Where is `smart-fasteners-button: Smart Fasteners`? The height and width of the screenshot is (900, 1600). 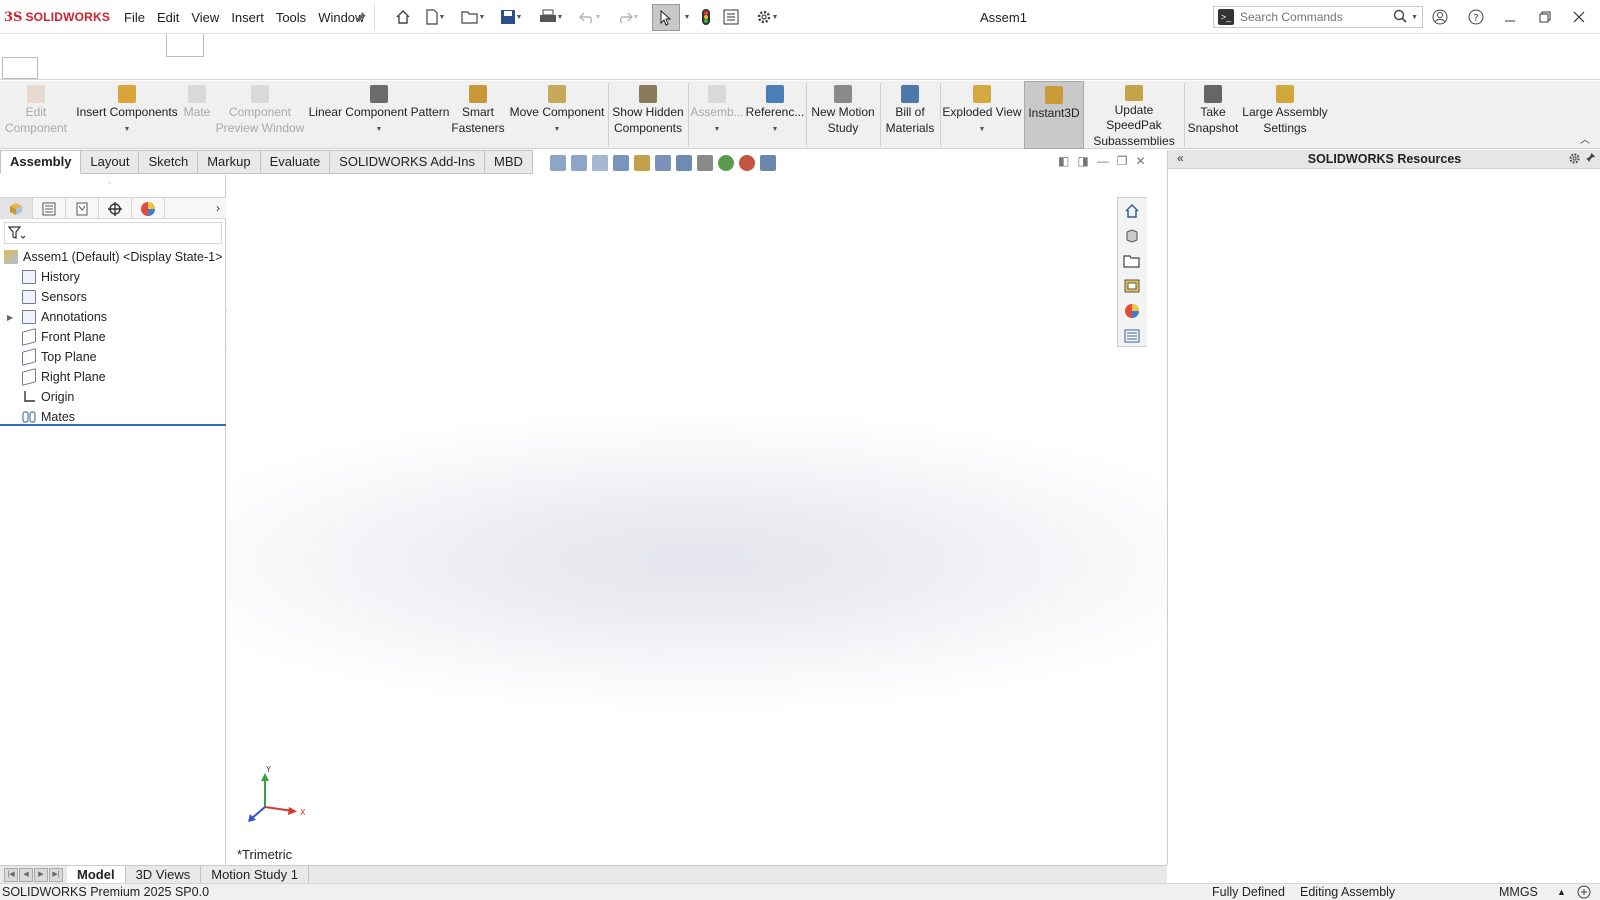 smart-fasteners-button: Smart Fasteners is located at coordinates (478, 115).